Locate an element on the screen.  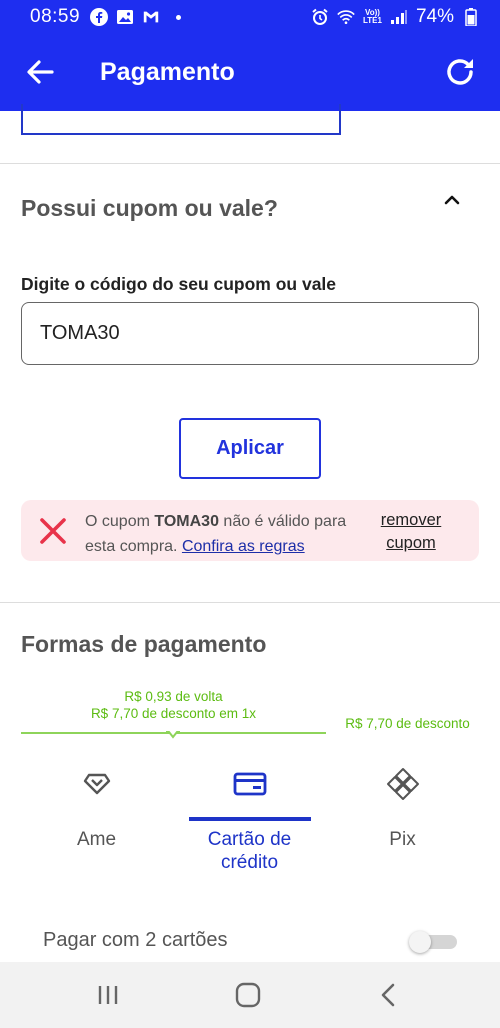
app-bar: Pagamento is located at coordinates (250, 72).